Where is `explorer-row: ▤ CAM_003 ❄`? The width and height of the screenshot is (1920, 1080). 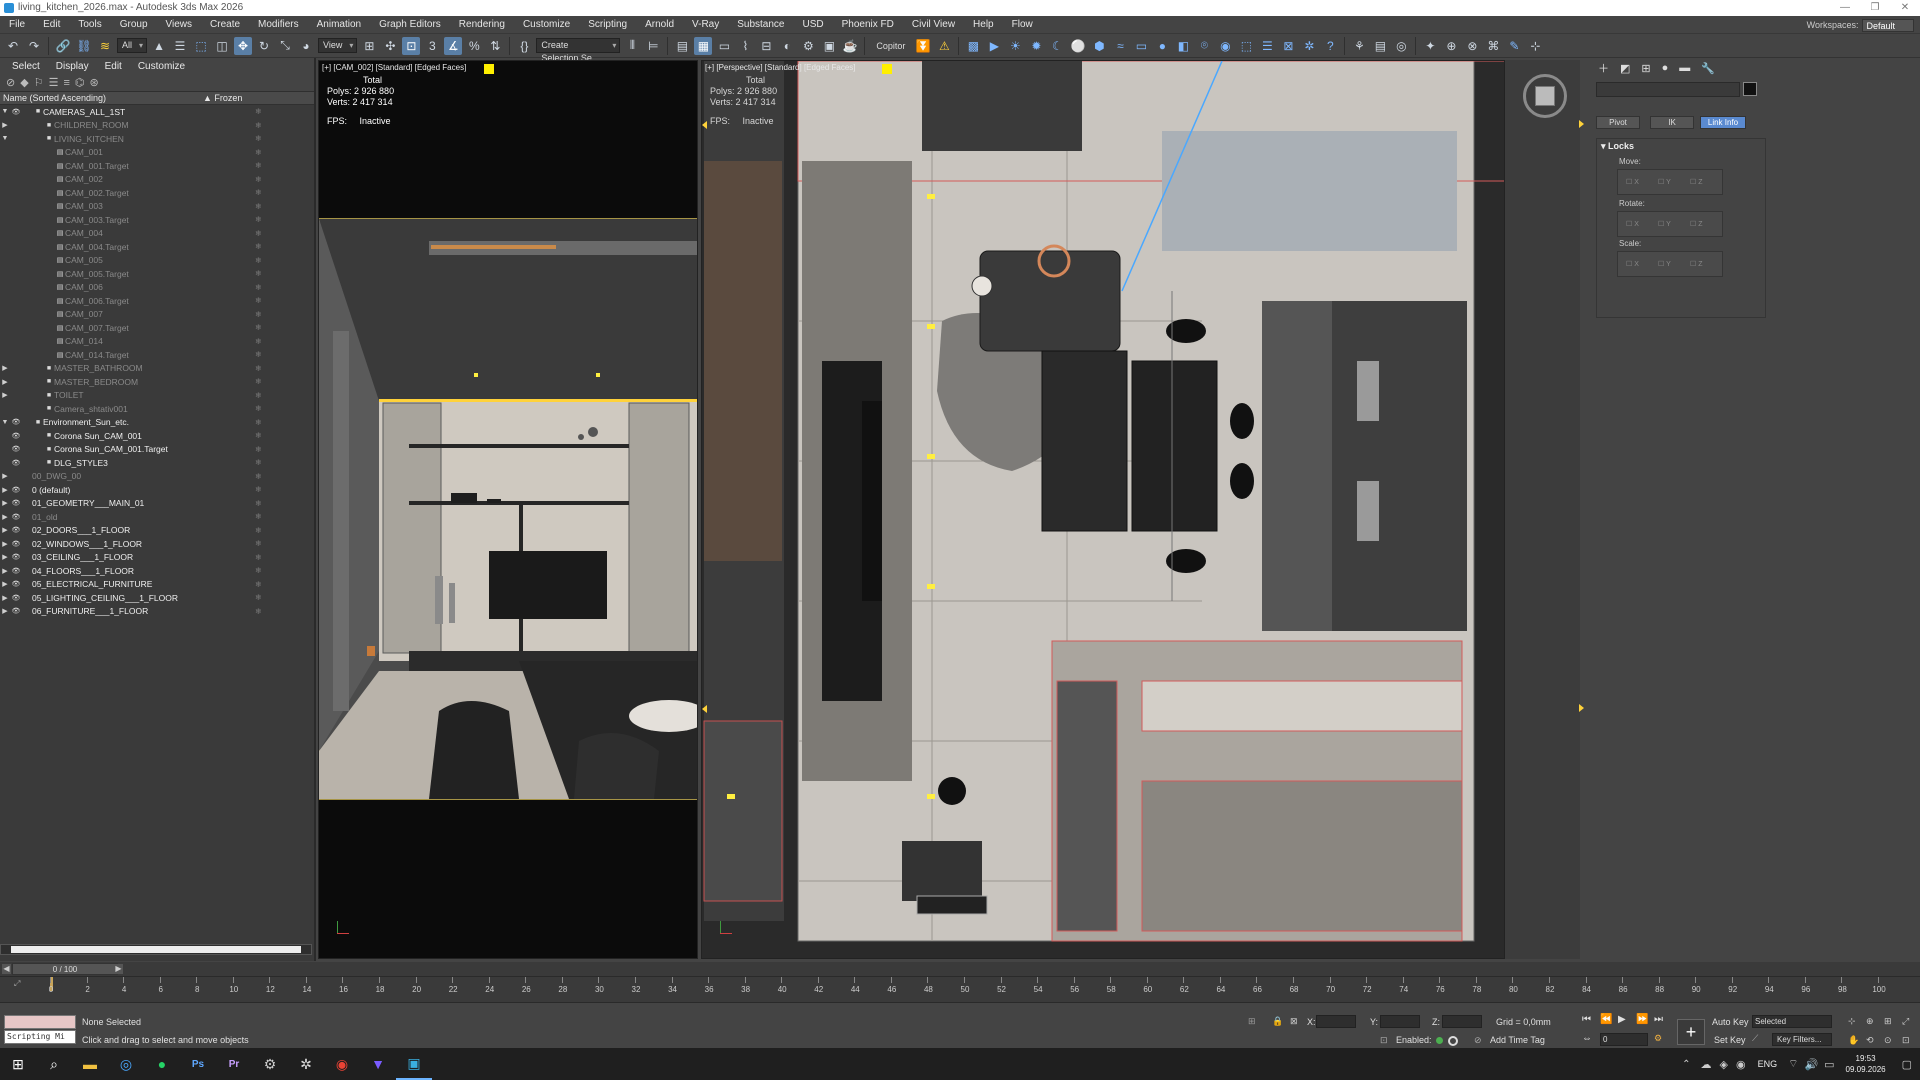
explorer-row: ▤ CAM_003 ❄ is located at coordinates (157, 207).